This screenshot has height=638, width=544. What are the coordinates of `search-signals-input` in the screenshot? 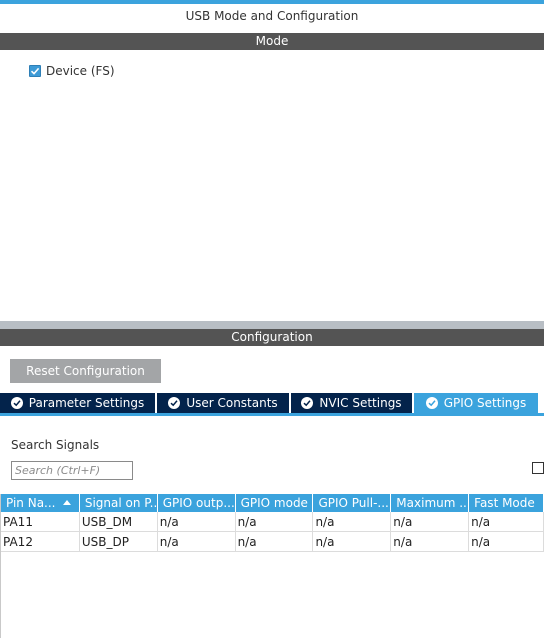 It's located at (72, 470).